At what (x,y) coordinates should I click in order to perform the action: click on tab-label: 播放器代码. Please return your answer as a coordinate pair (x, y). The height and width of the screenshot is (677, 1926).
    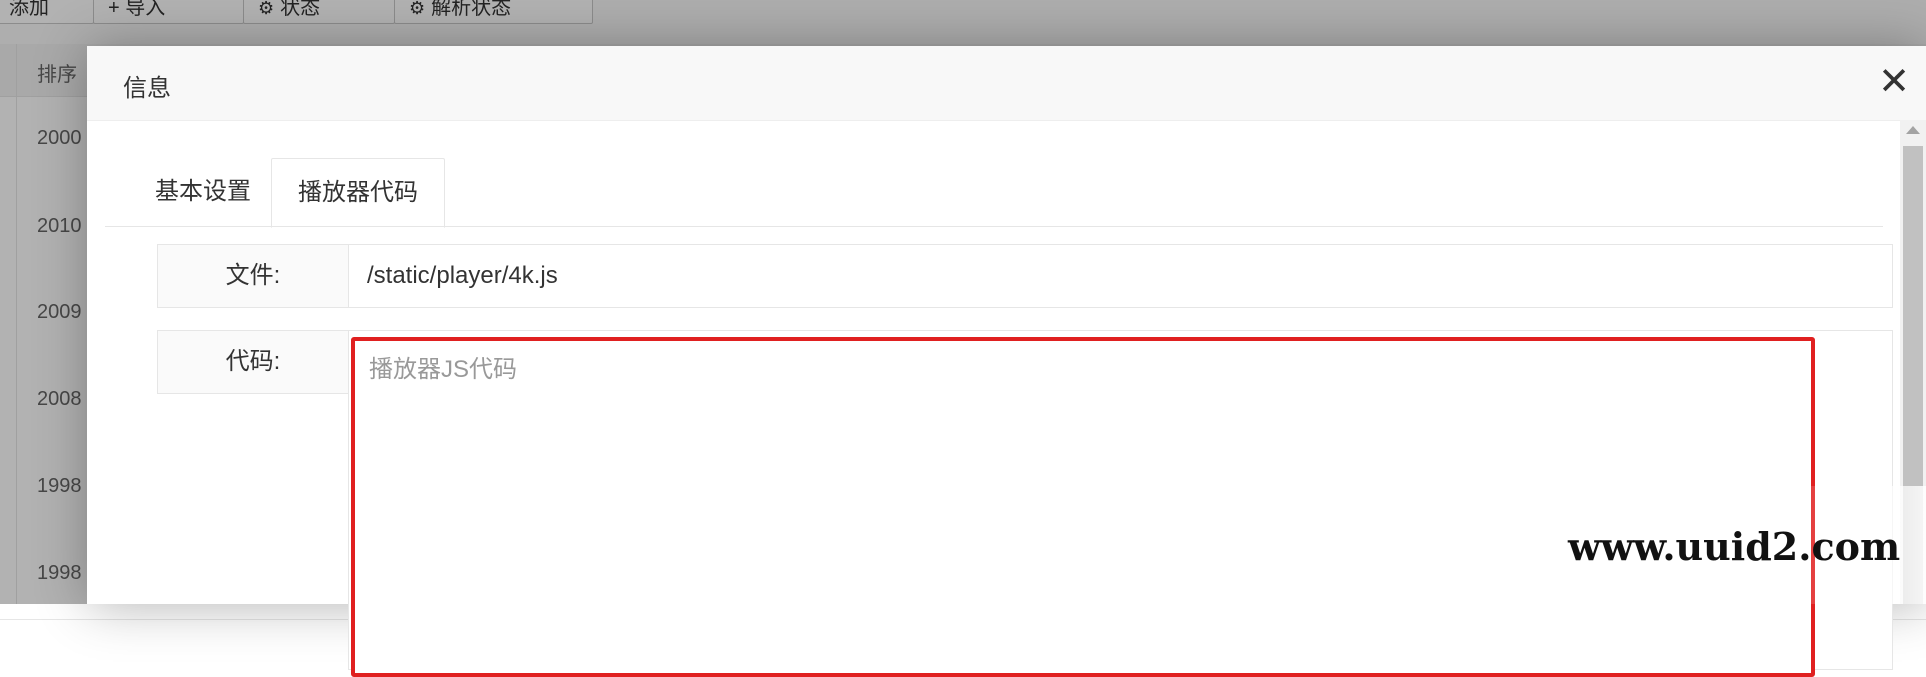
    Looking at the image, I should click on (358, 192).